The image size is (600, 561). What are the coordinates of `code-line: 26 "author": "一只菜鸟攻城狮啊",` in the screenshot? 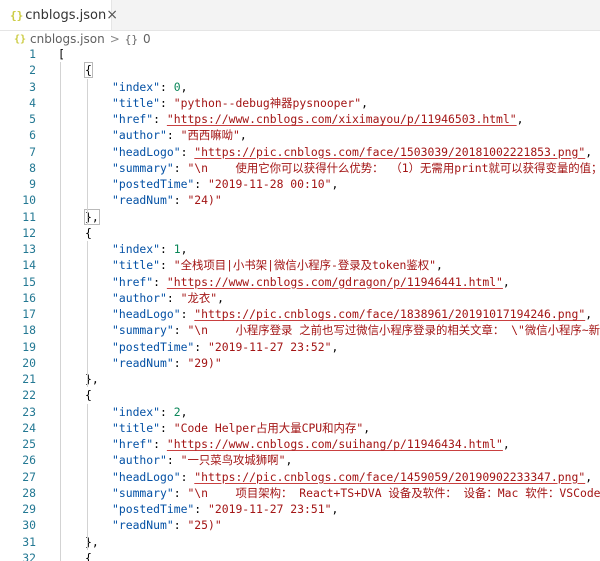 It's located at (300, 460).